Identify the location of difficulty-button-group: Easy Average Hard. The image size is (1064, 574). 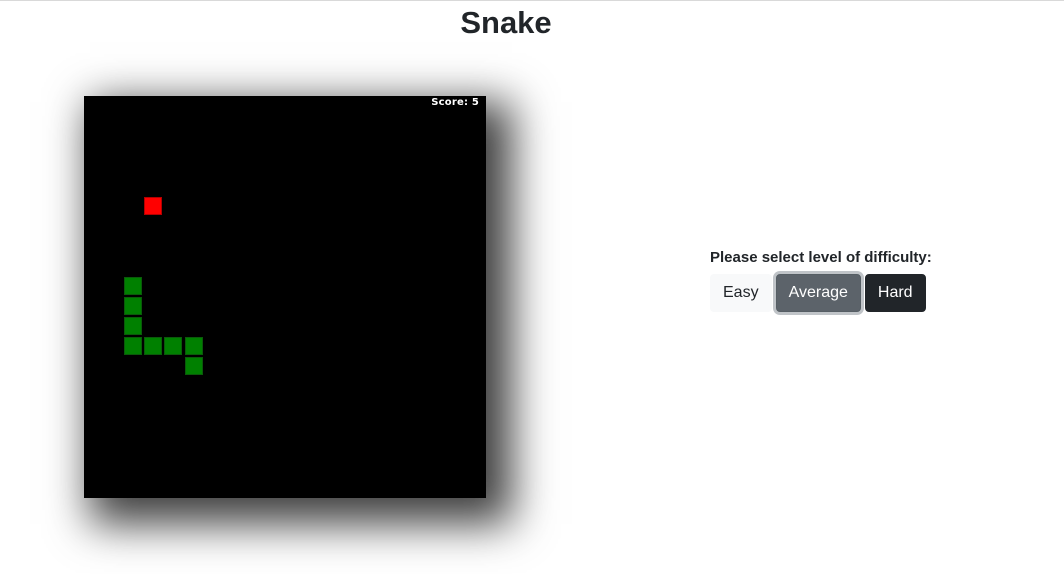
(821, 293).